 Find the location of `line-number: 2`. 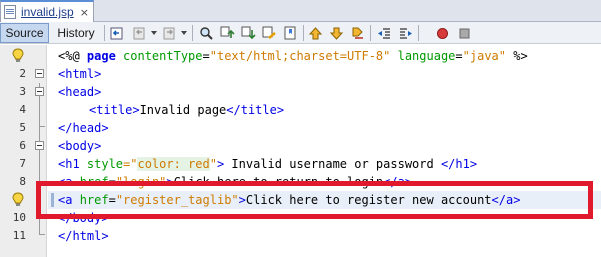

line-number: 2 is located at coordinates (22, 73).